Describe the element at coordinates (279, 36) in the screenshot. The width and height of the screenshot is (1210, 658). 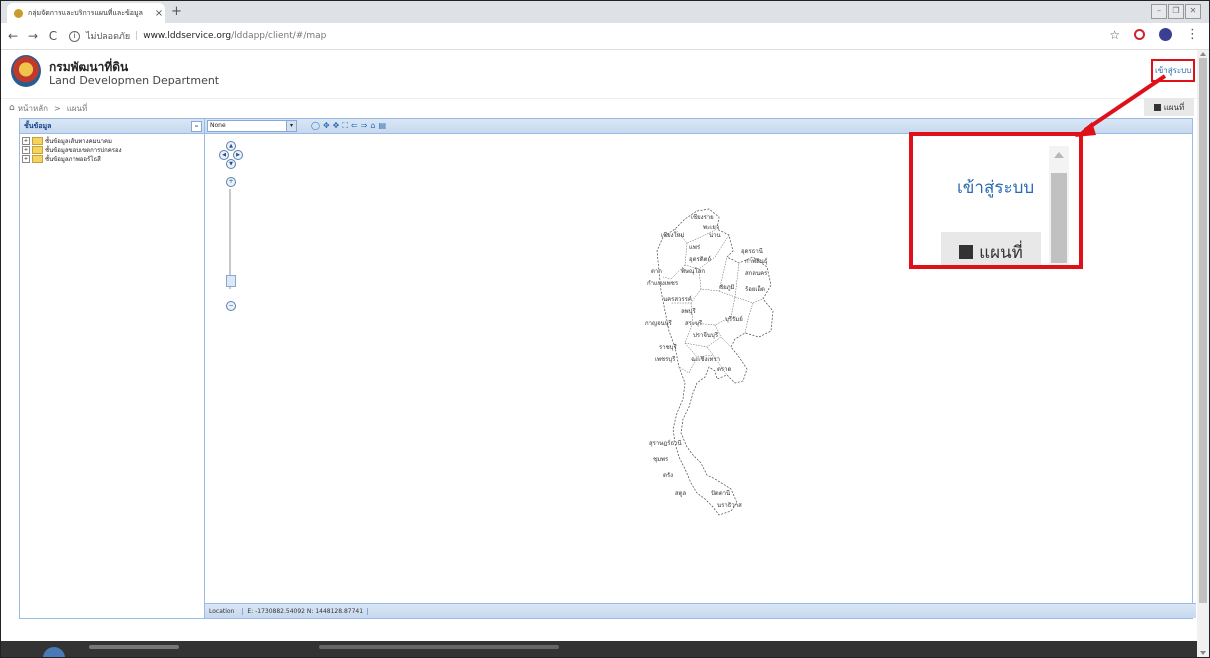
I see `url-path: /lddapp/client/#/map` at that location.